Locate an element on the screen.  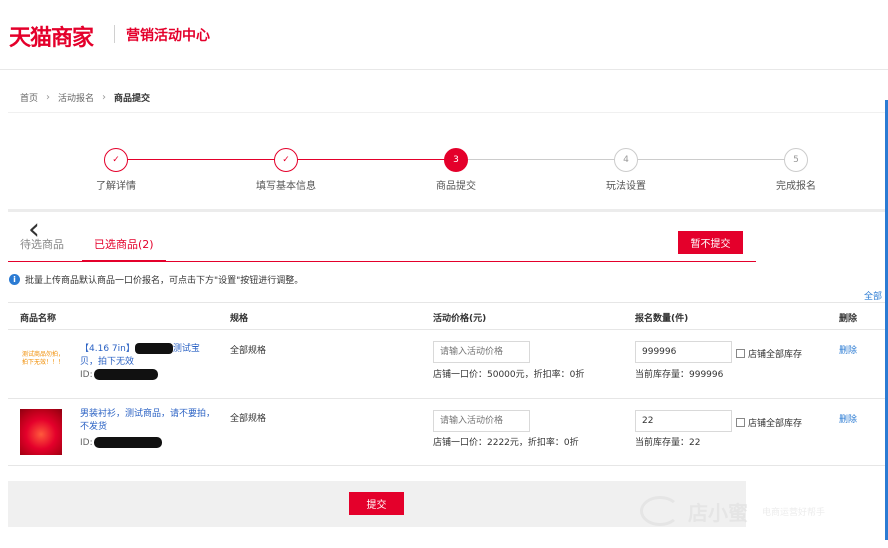
watermark: 店小蜜 电商运营好帮手 is located at coordinates (732, 511).